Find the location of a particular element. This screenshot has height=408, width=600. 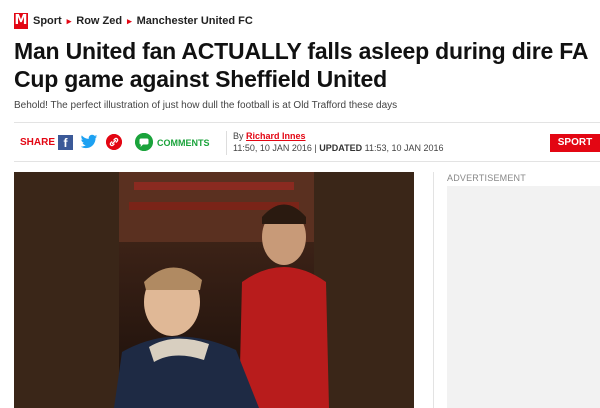

share-label: SHARE is located at coordinates (38, 142).